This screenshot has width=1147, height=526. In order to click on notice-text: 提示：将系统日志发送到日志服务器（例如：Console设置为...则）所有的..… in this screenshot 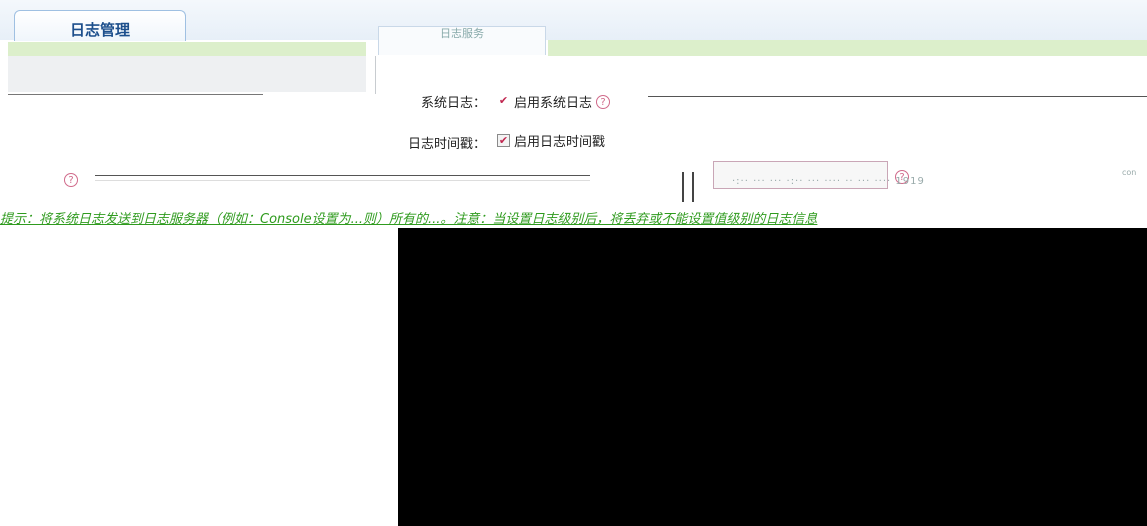, I will do `click(409, 219)`.